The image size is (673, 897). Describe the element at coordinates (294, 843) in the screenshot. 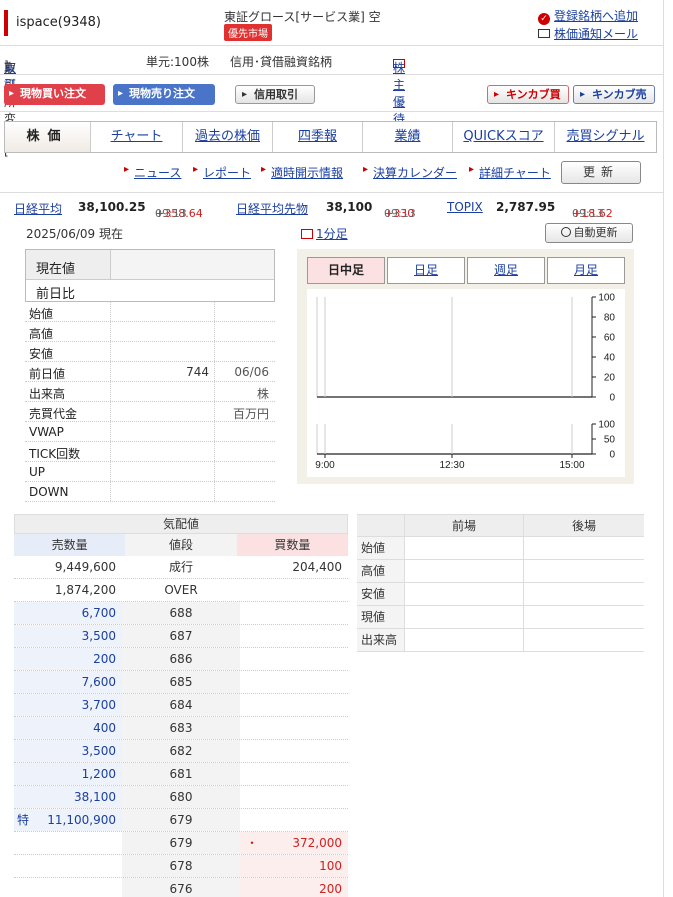

I see `buy-qty: ・ 372,000` at that location.